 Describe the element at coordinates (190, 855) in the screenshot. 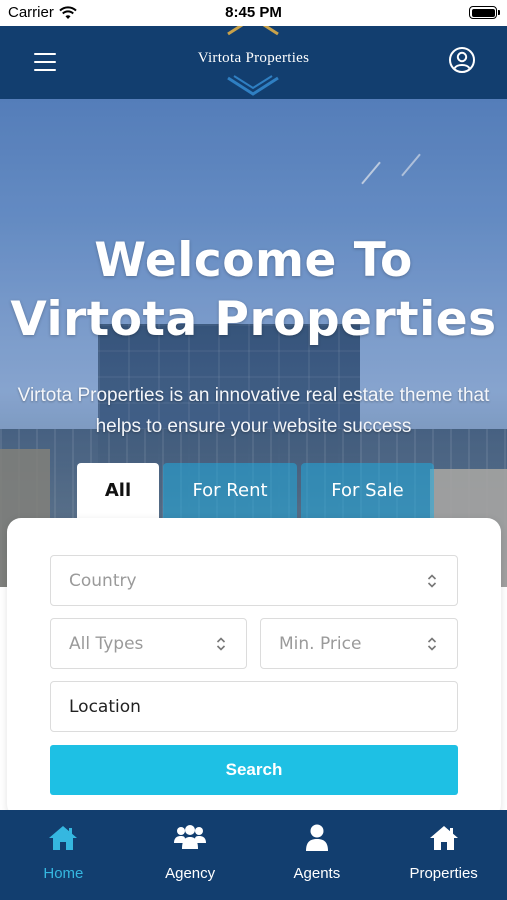

I see `nav-item-agency: Agency` at that location.